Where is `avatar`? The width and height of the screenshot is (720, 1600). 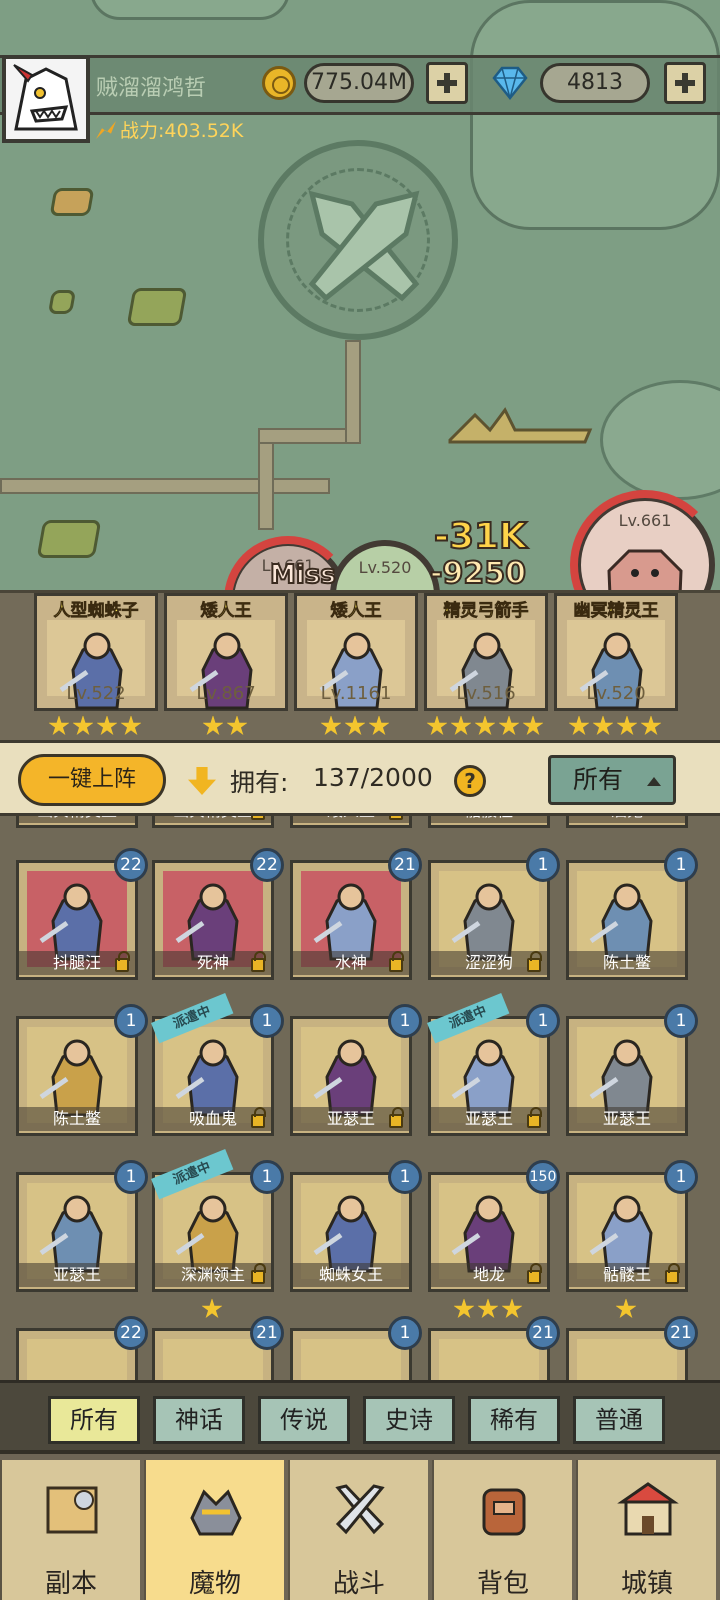
avatar is located at coordinates (46, 99).